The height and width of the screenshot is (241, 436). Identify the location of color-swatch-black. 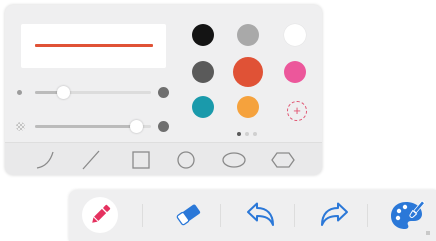
(203, 35).